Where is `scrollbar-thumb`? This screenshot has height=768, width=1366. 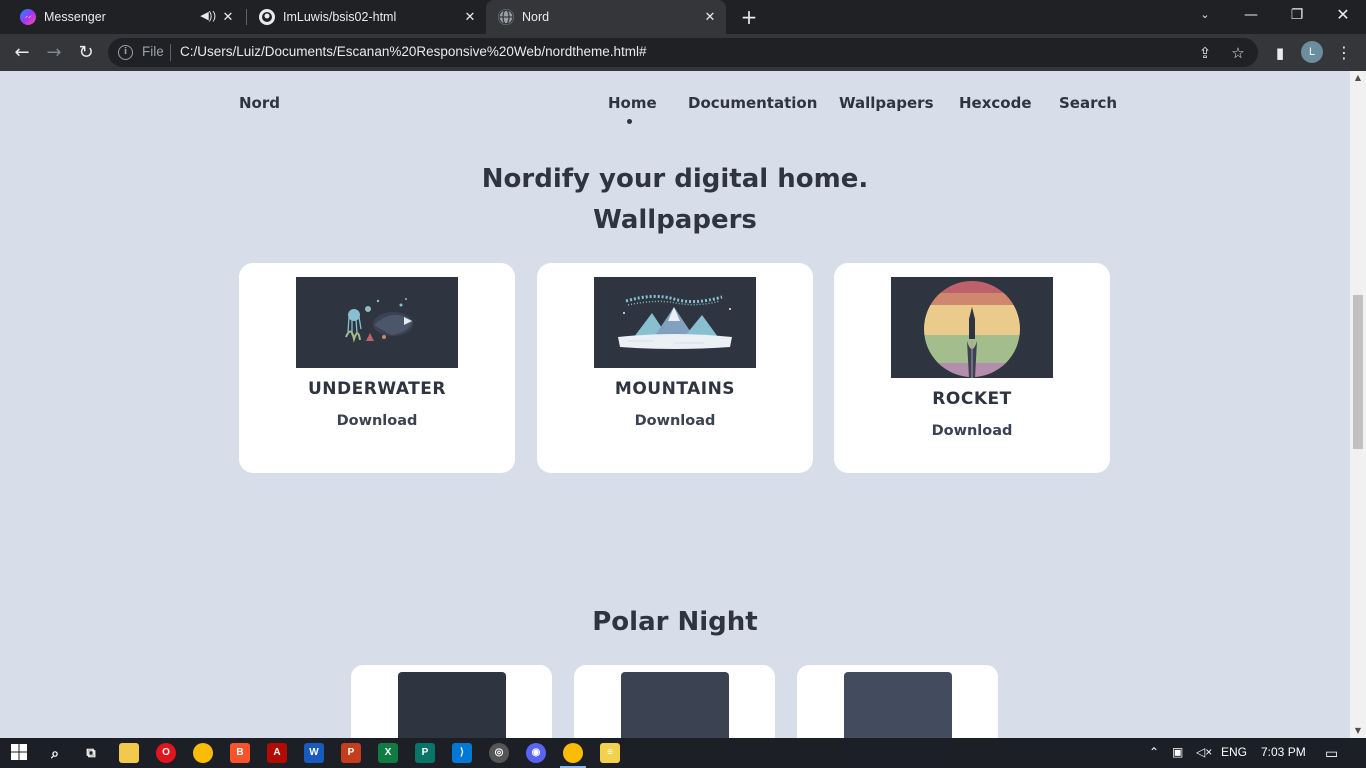
scrollbar-thumb is located at coordinates (1358, 372).